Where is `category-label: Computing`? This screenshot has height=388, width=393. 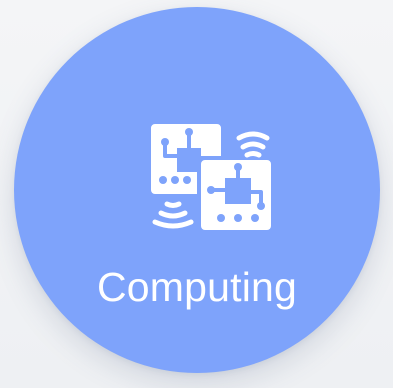
category-label: Computing is located at coordinates (197, 287).